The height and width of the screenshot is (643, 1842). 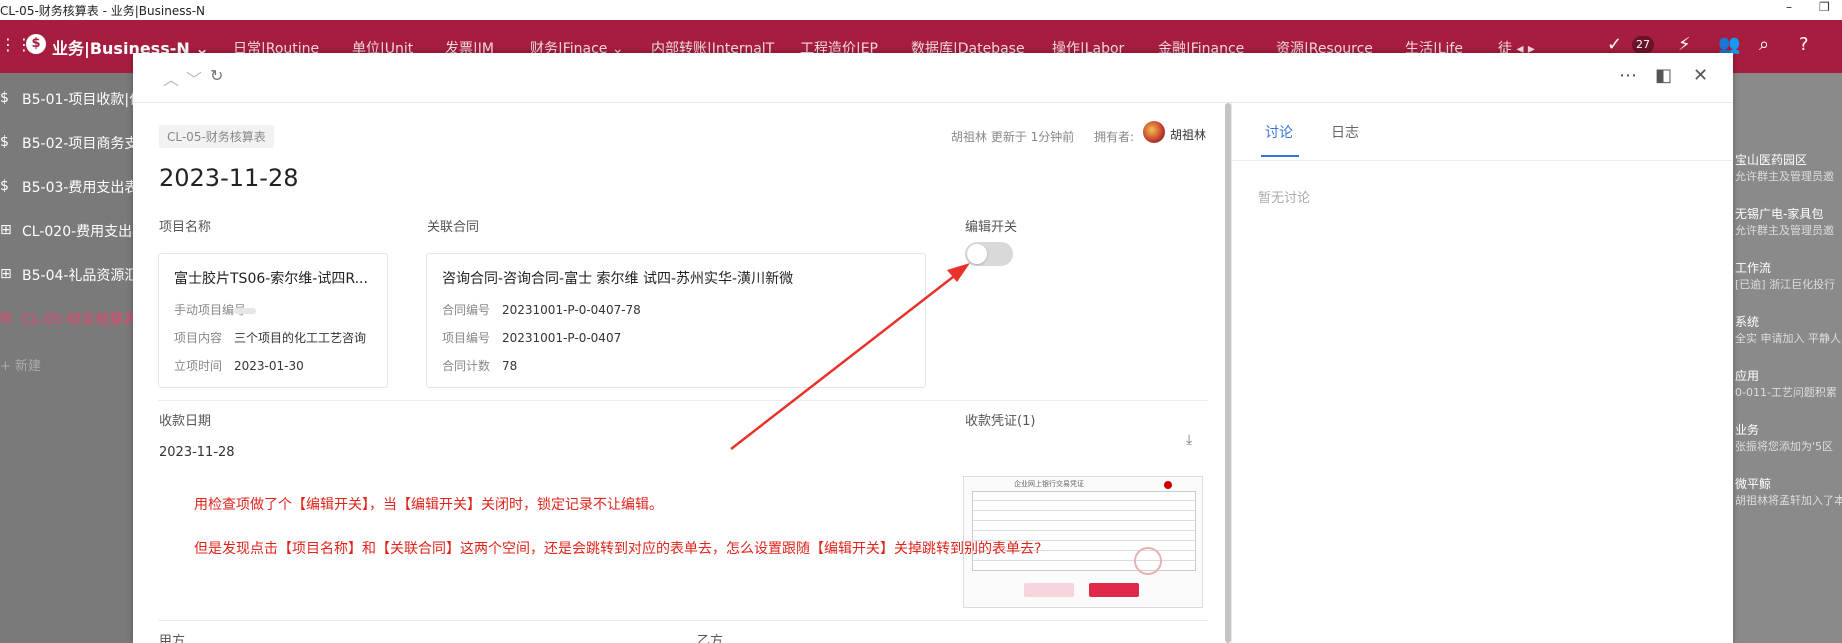 I want to click on tab-discussion: 讨论, so click(x=1279, y=132).